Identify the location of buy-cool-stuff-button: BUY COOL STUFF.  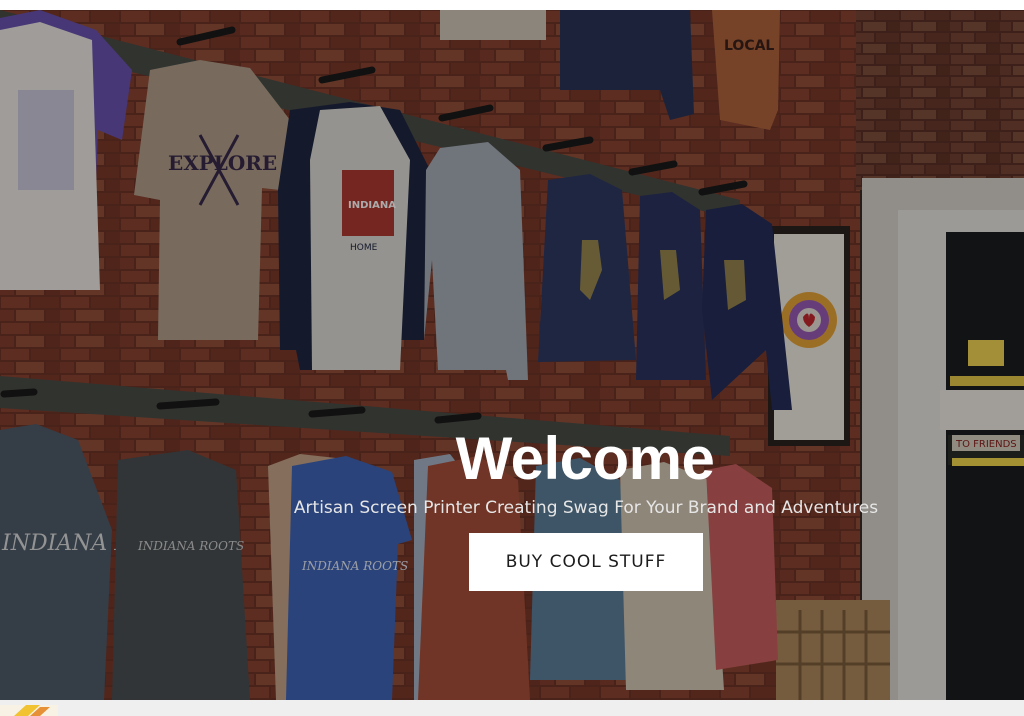
(586, 562).